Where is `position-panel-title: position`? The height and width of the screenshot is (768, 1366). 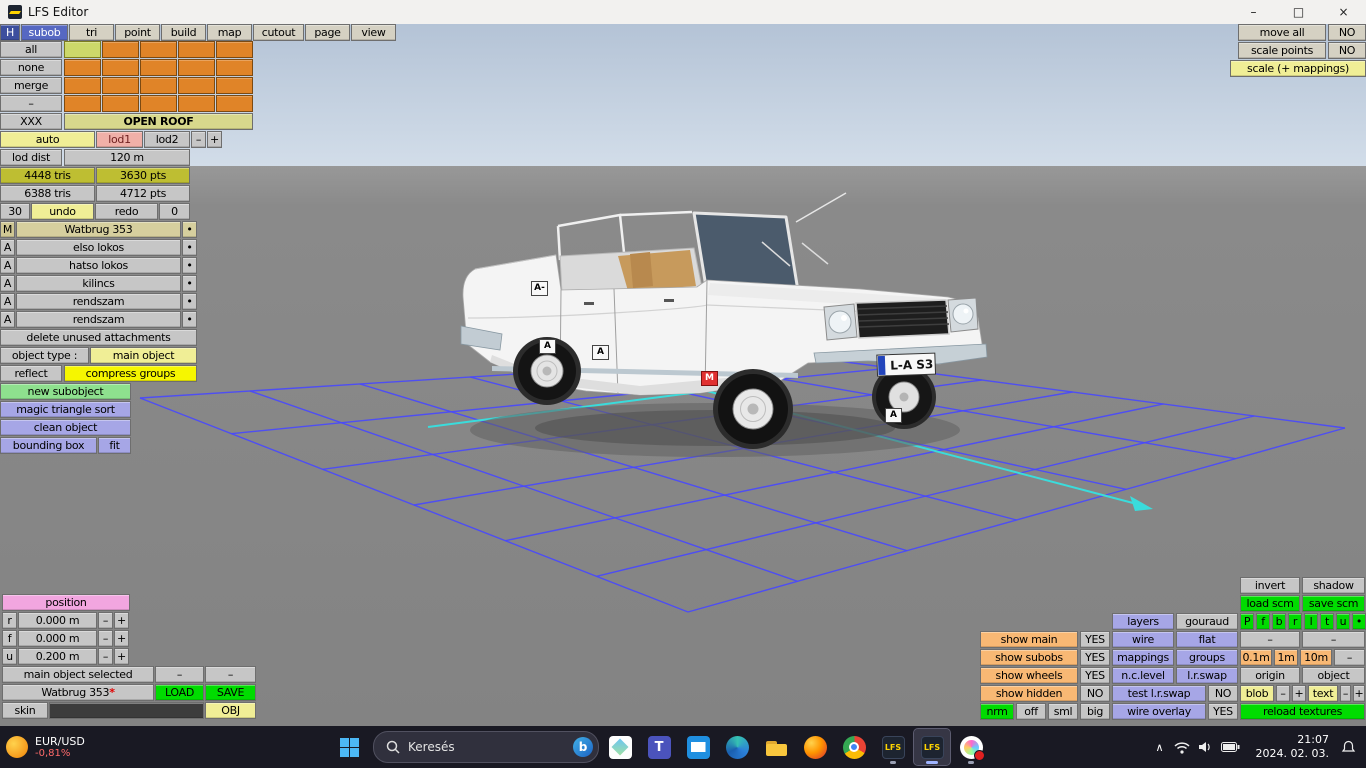
position-panel-title: position is located at coordinates (66, 602).